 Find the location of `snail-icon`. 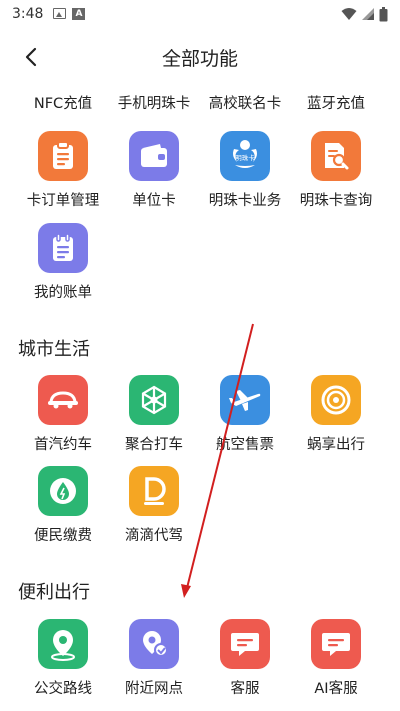

snail-icon is located at coordinates (336, 400).